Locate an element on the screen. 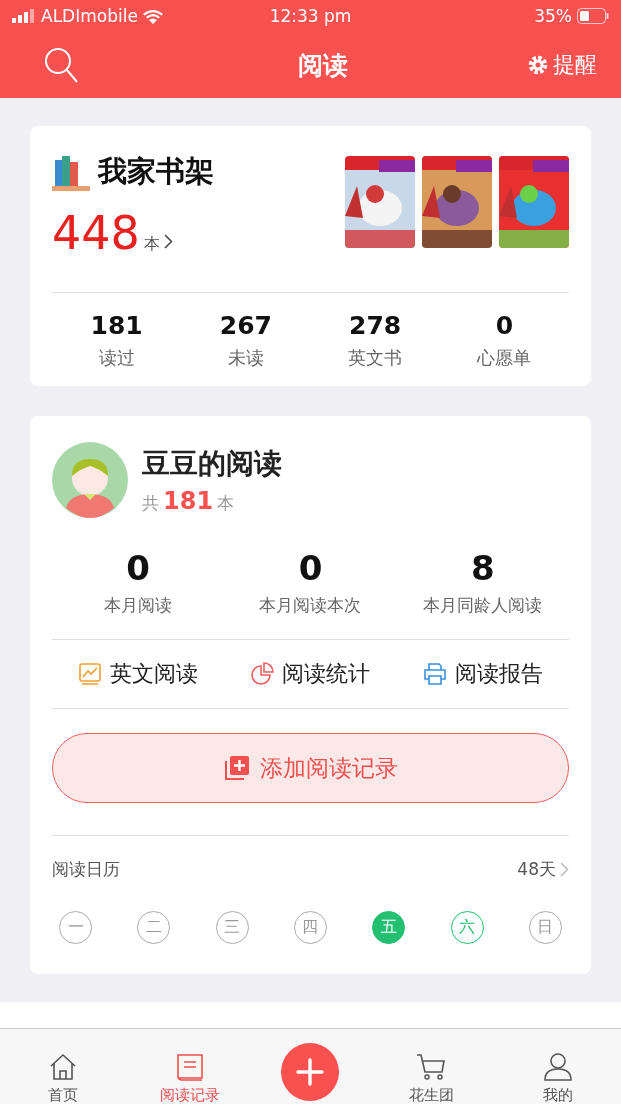 This screenshot has width=621, height=1104. page-title: 阅读 is located at coordinates (322, 65).